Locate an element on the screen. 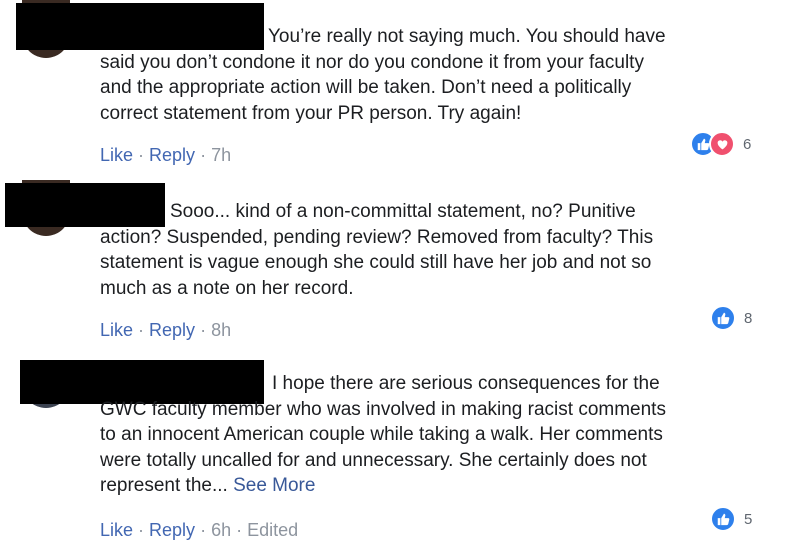 This screenshot has height=546, width=800. edited-label: Edited is located at coordinates (272, 530).